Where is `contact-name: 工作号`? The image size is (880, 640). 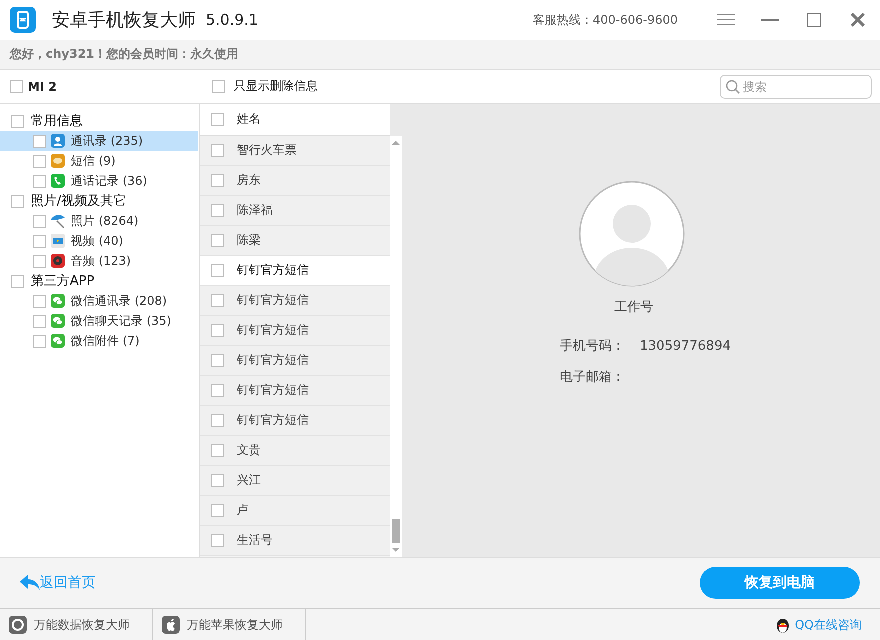 contact-name: 工作号 is located at coordinates (634, 307).